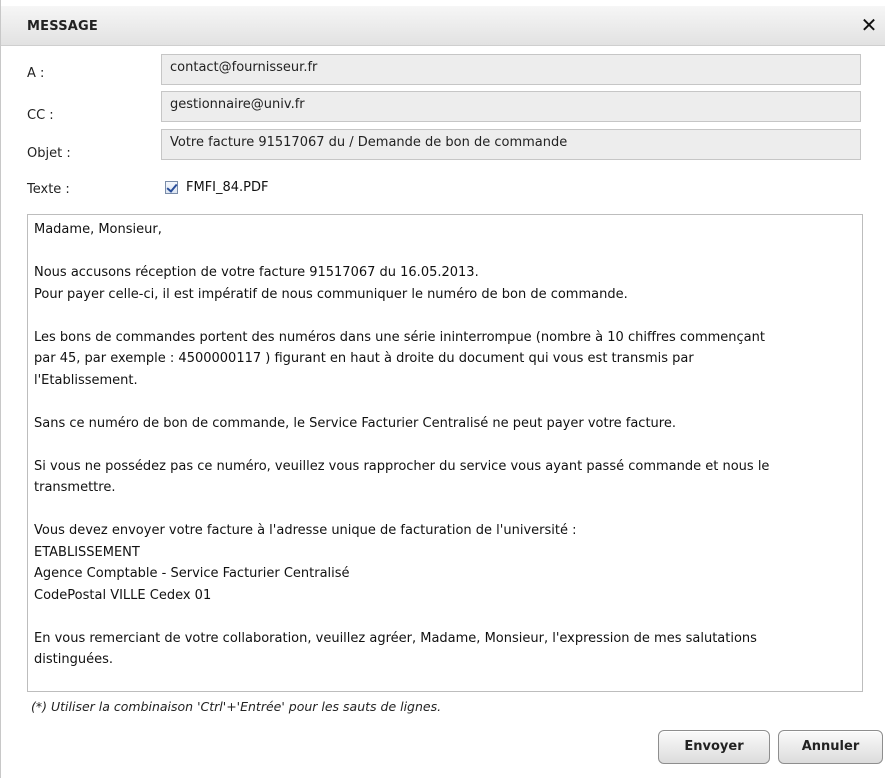 The height and width of the screenshot is (778, 885). I want to click on text-label: Texte :, so click(48, 189).